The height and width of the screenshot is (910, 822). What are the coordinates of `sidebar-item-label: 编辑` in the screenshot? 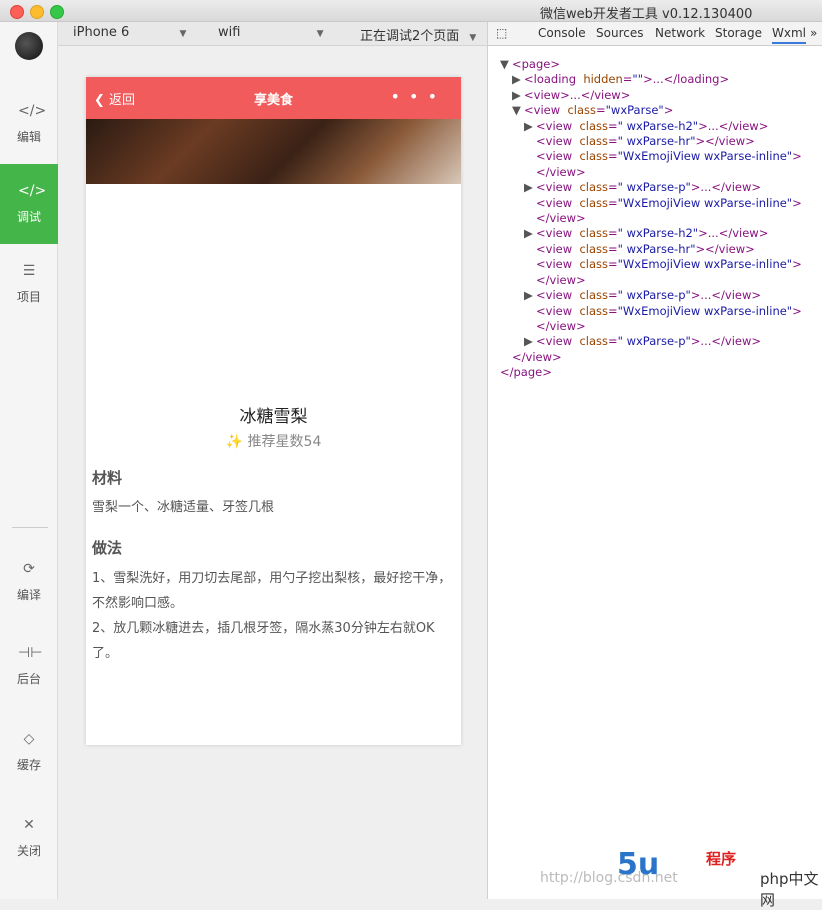 It's located at (28, 137).